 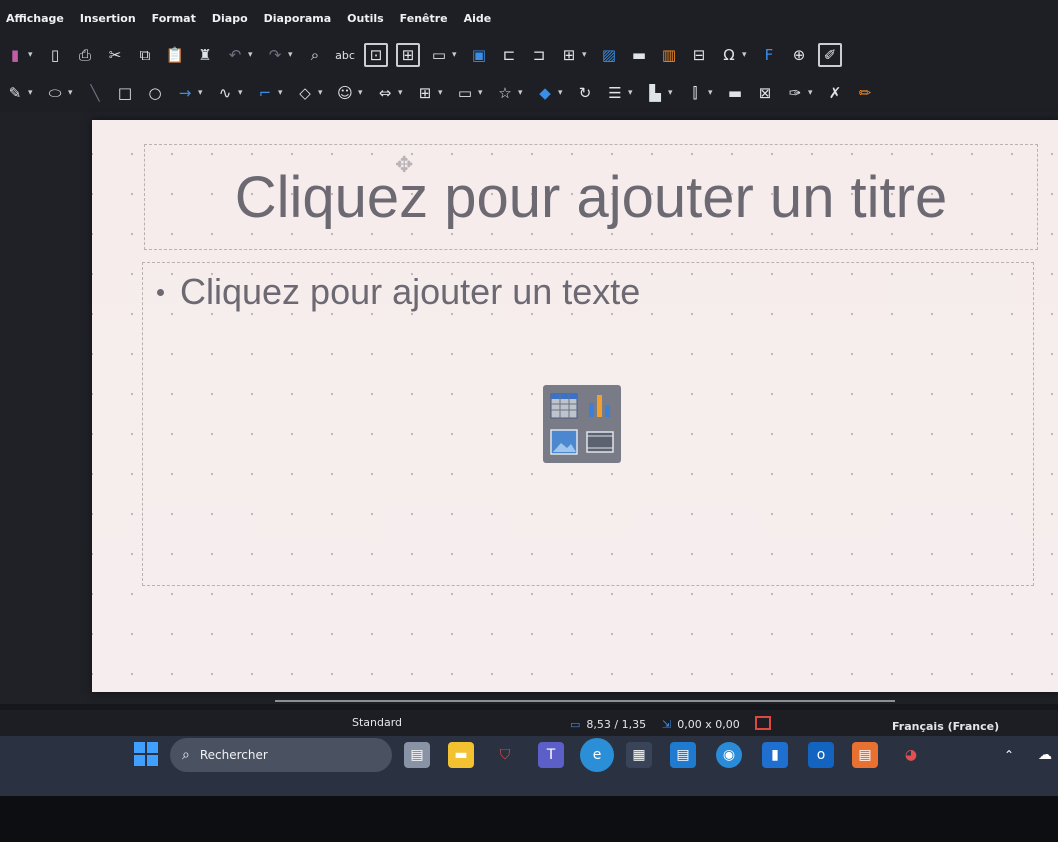 What do you see at coordinates (376, 55) in the screenshot?
I see `display-grid-icon: ⊡` at bounding box center [376, 55].